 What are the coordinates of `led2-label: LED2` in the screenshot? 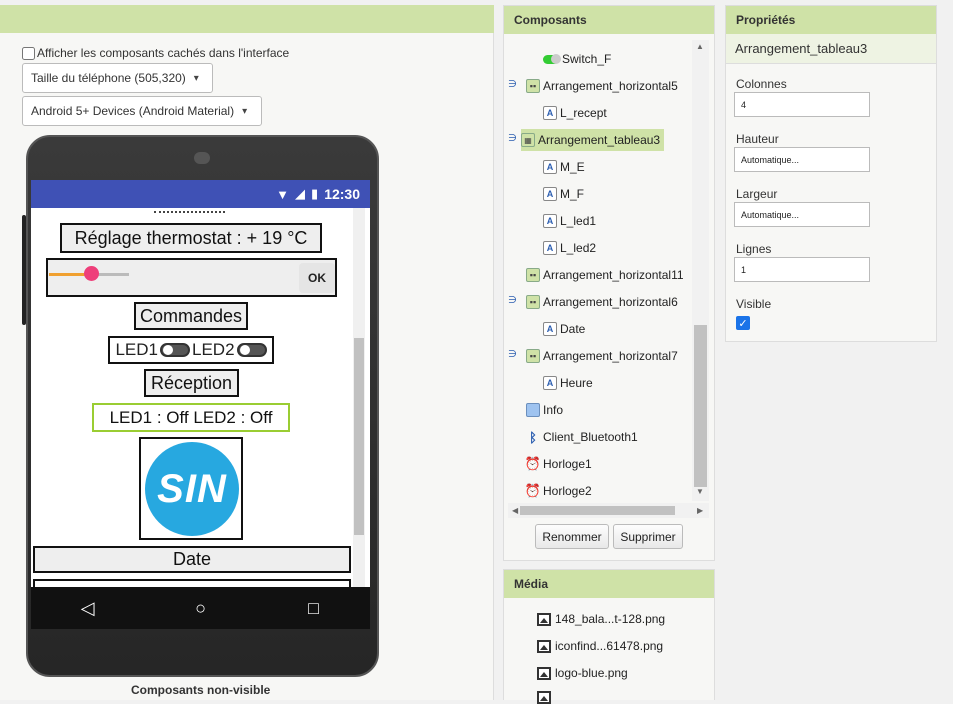 It's located at (213, 349).